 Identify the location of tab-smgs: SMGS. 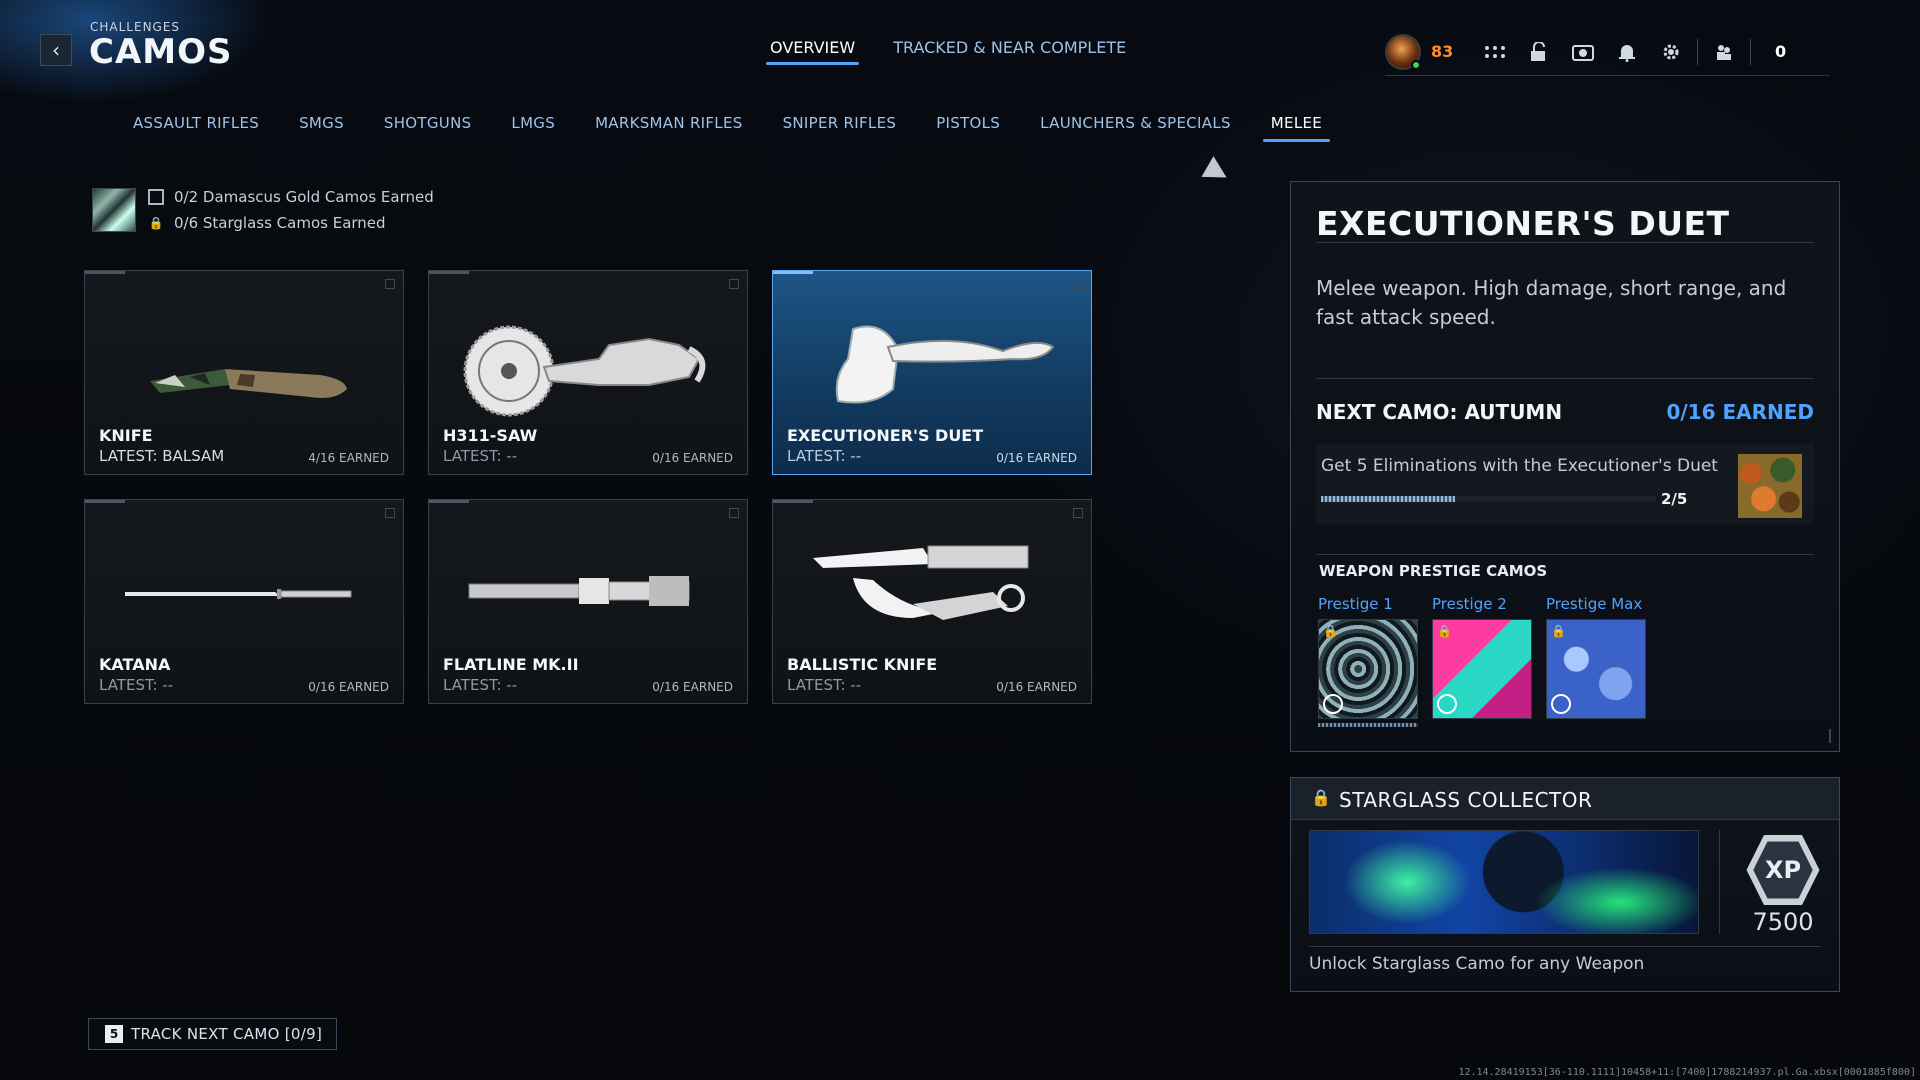
(321, 128).